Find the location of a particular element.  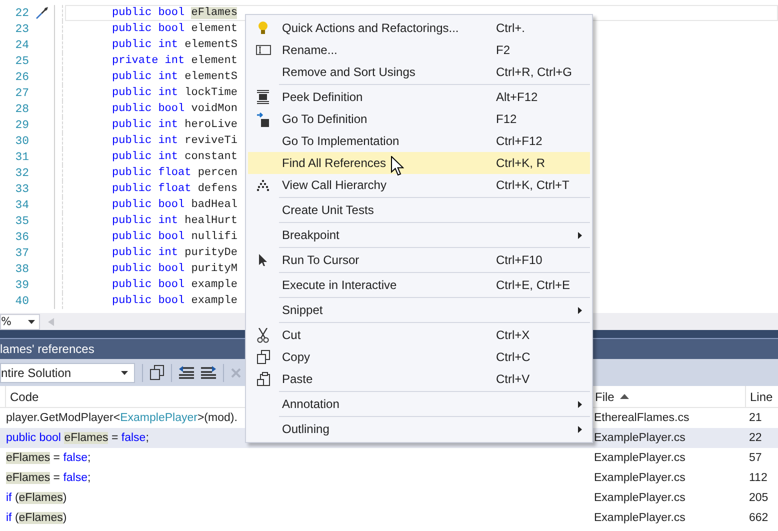

code-line: public float percen is located at coordinates (175, 173).